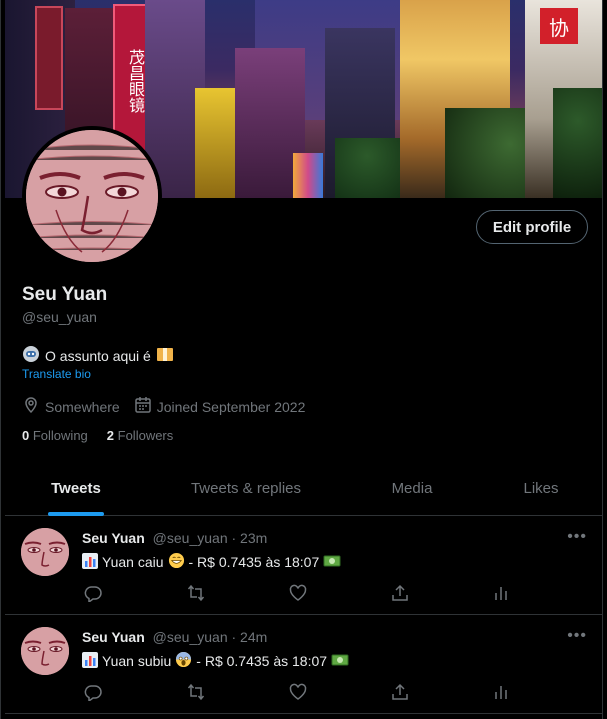 The image size is (607, 719). Describe the element at coordinates (82, 406) in the screenshot. I see `location-text: Somewhere` at that location.